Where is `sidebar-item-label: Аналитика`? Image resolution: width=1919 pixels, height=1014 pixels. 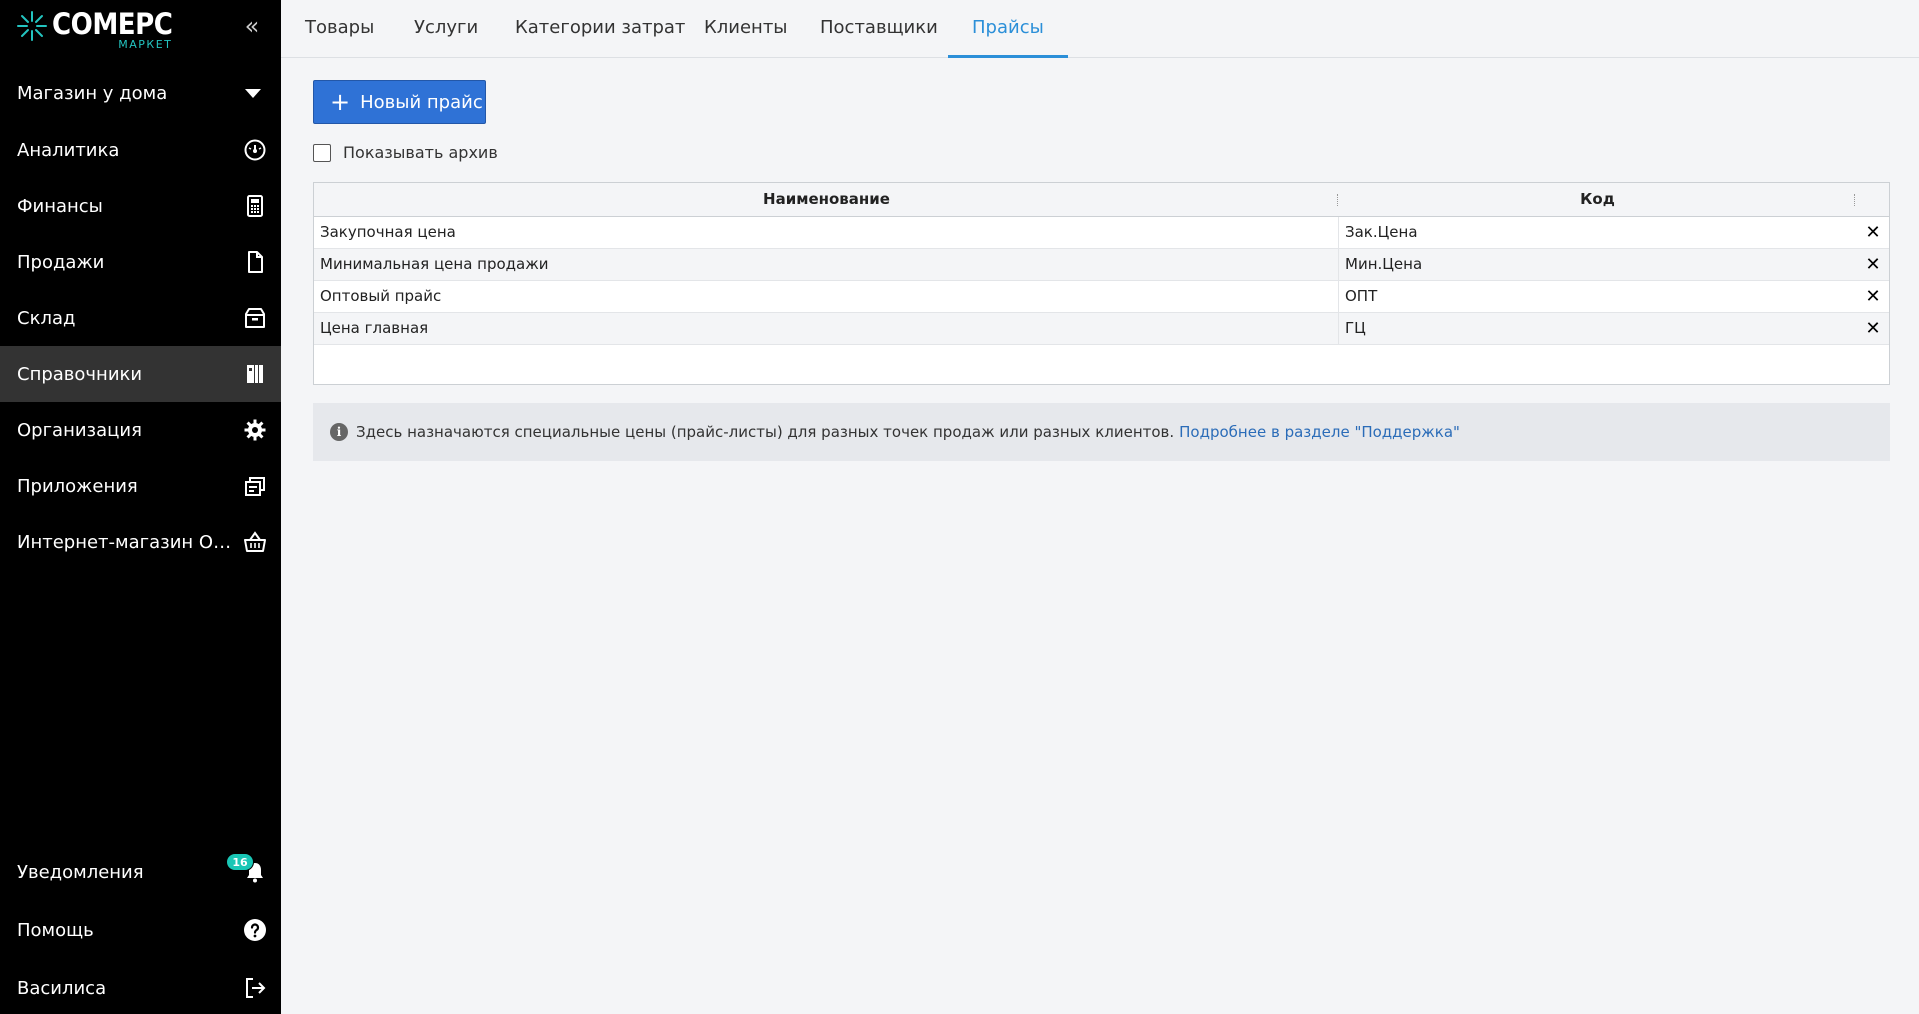
sidebar-item-label: Аналитика is located at coordinates (68, 150).